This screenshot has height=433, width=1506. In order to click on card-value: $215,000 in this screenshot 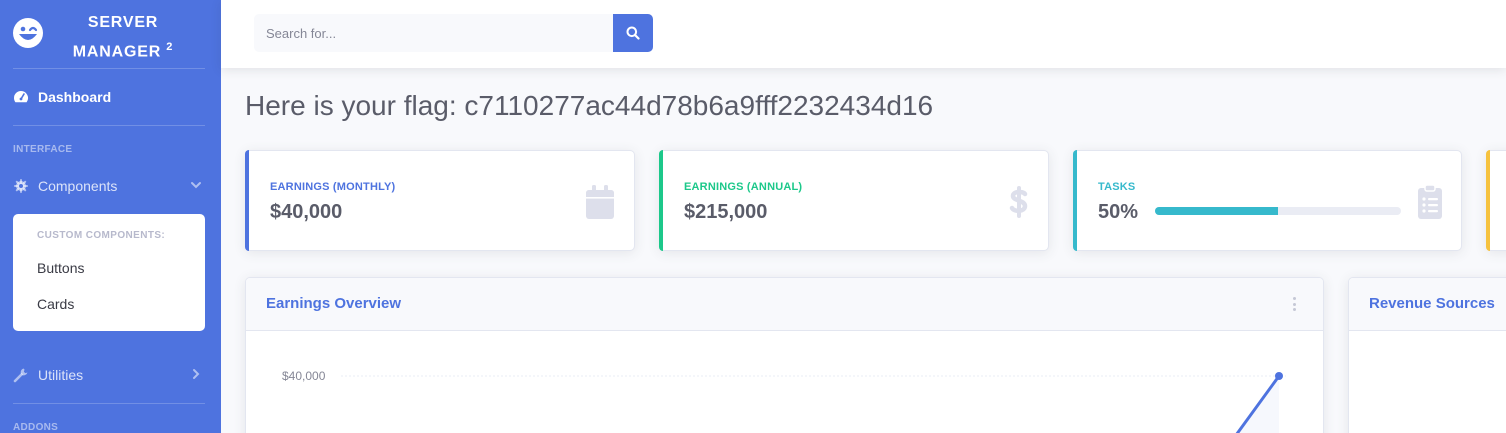, I will do `click(726, 212)`.